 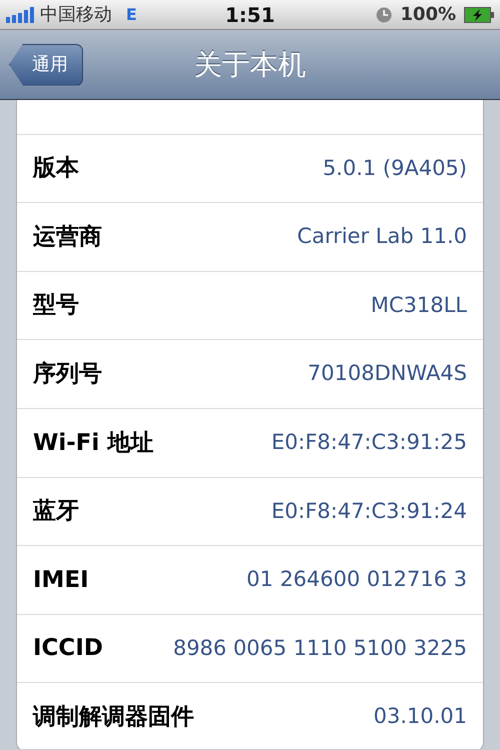 I want to click on back-button: 通用, so click(x=46, y=65).